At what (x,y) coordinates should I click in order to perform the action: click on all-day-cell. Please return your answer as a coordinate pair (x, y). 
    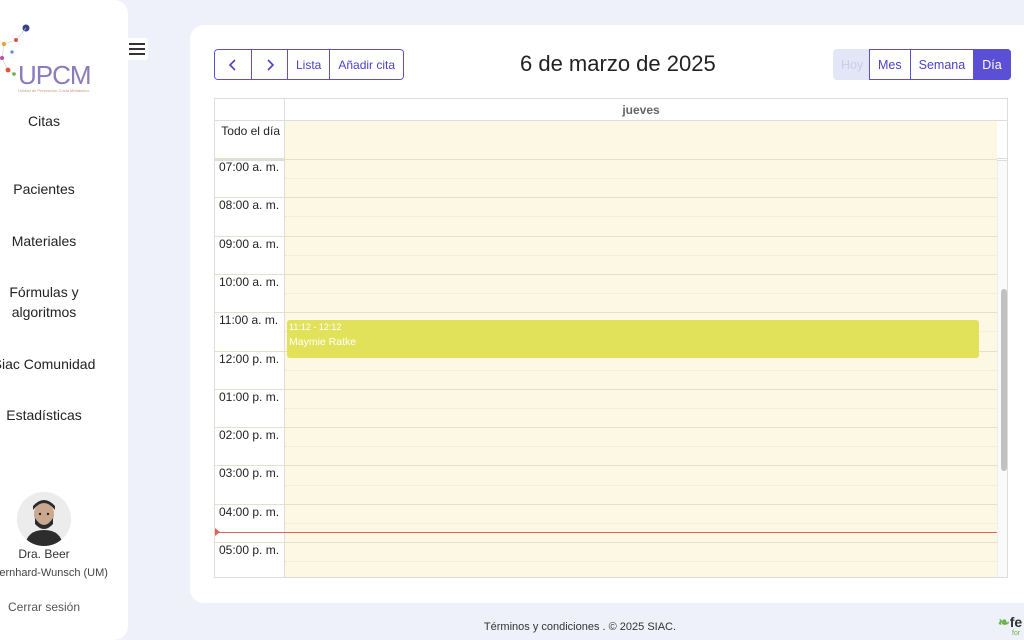
    Looking at the image, I should click on (641, 141).